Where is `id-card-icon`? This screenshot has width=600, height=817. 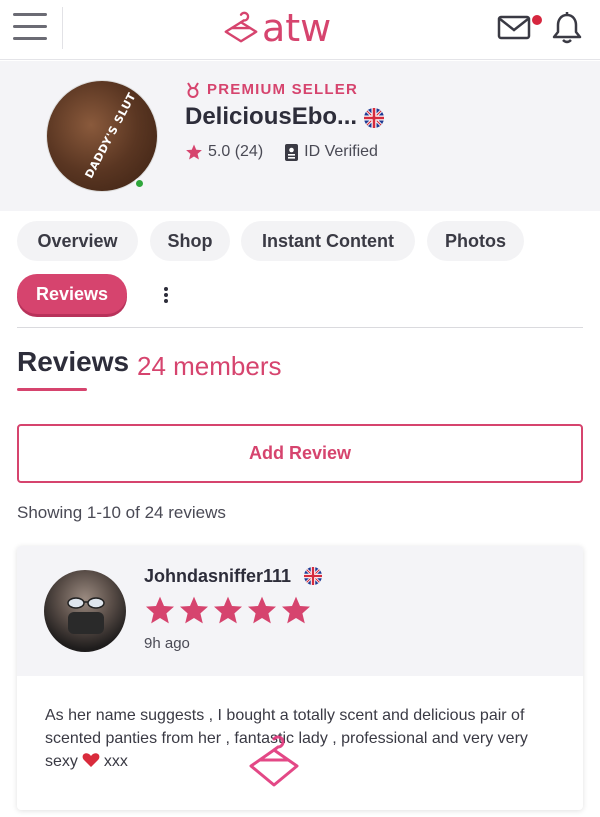
id-card-icon is located at coordinates (292, 152).